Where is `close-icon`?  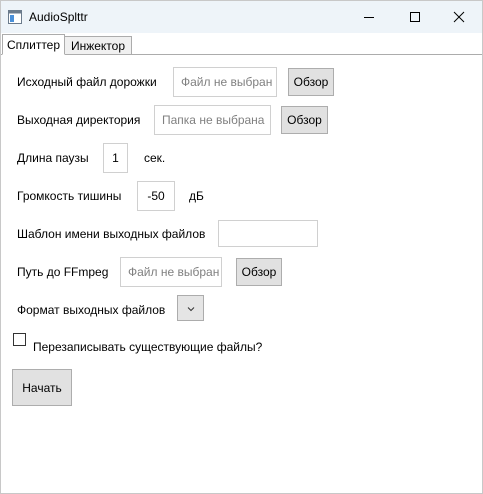
close-icon is located at coordinates (459, 17).